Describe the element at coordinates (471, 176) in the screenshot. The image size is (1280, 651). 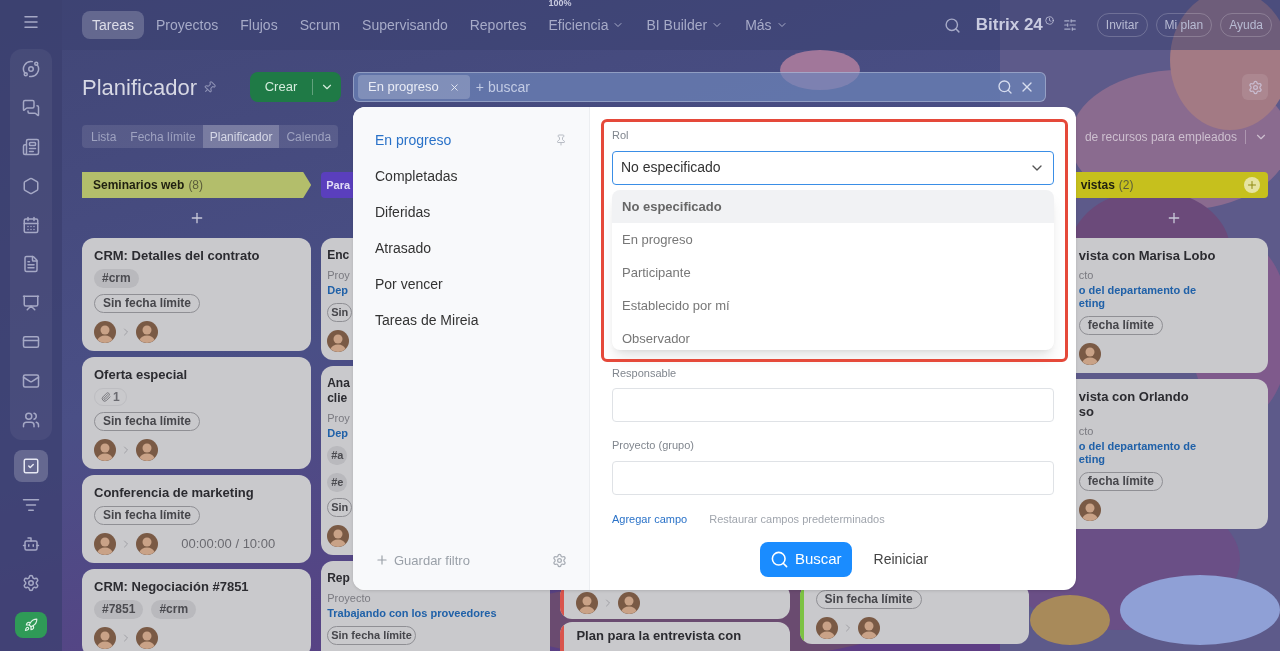
I see `filter-preset: Completadas` at that location.